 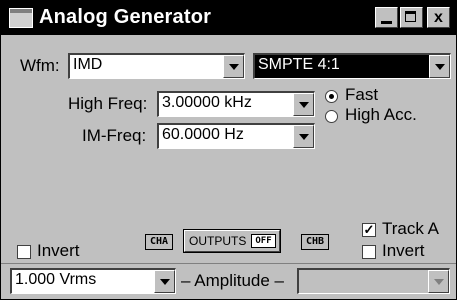 I want to click on waveform-type-dropdown-button, so click(x=439, y=66).